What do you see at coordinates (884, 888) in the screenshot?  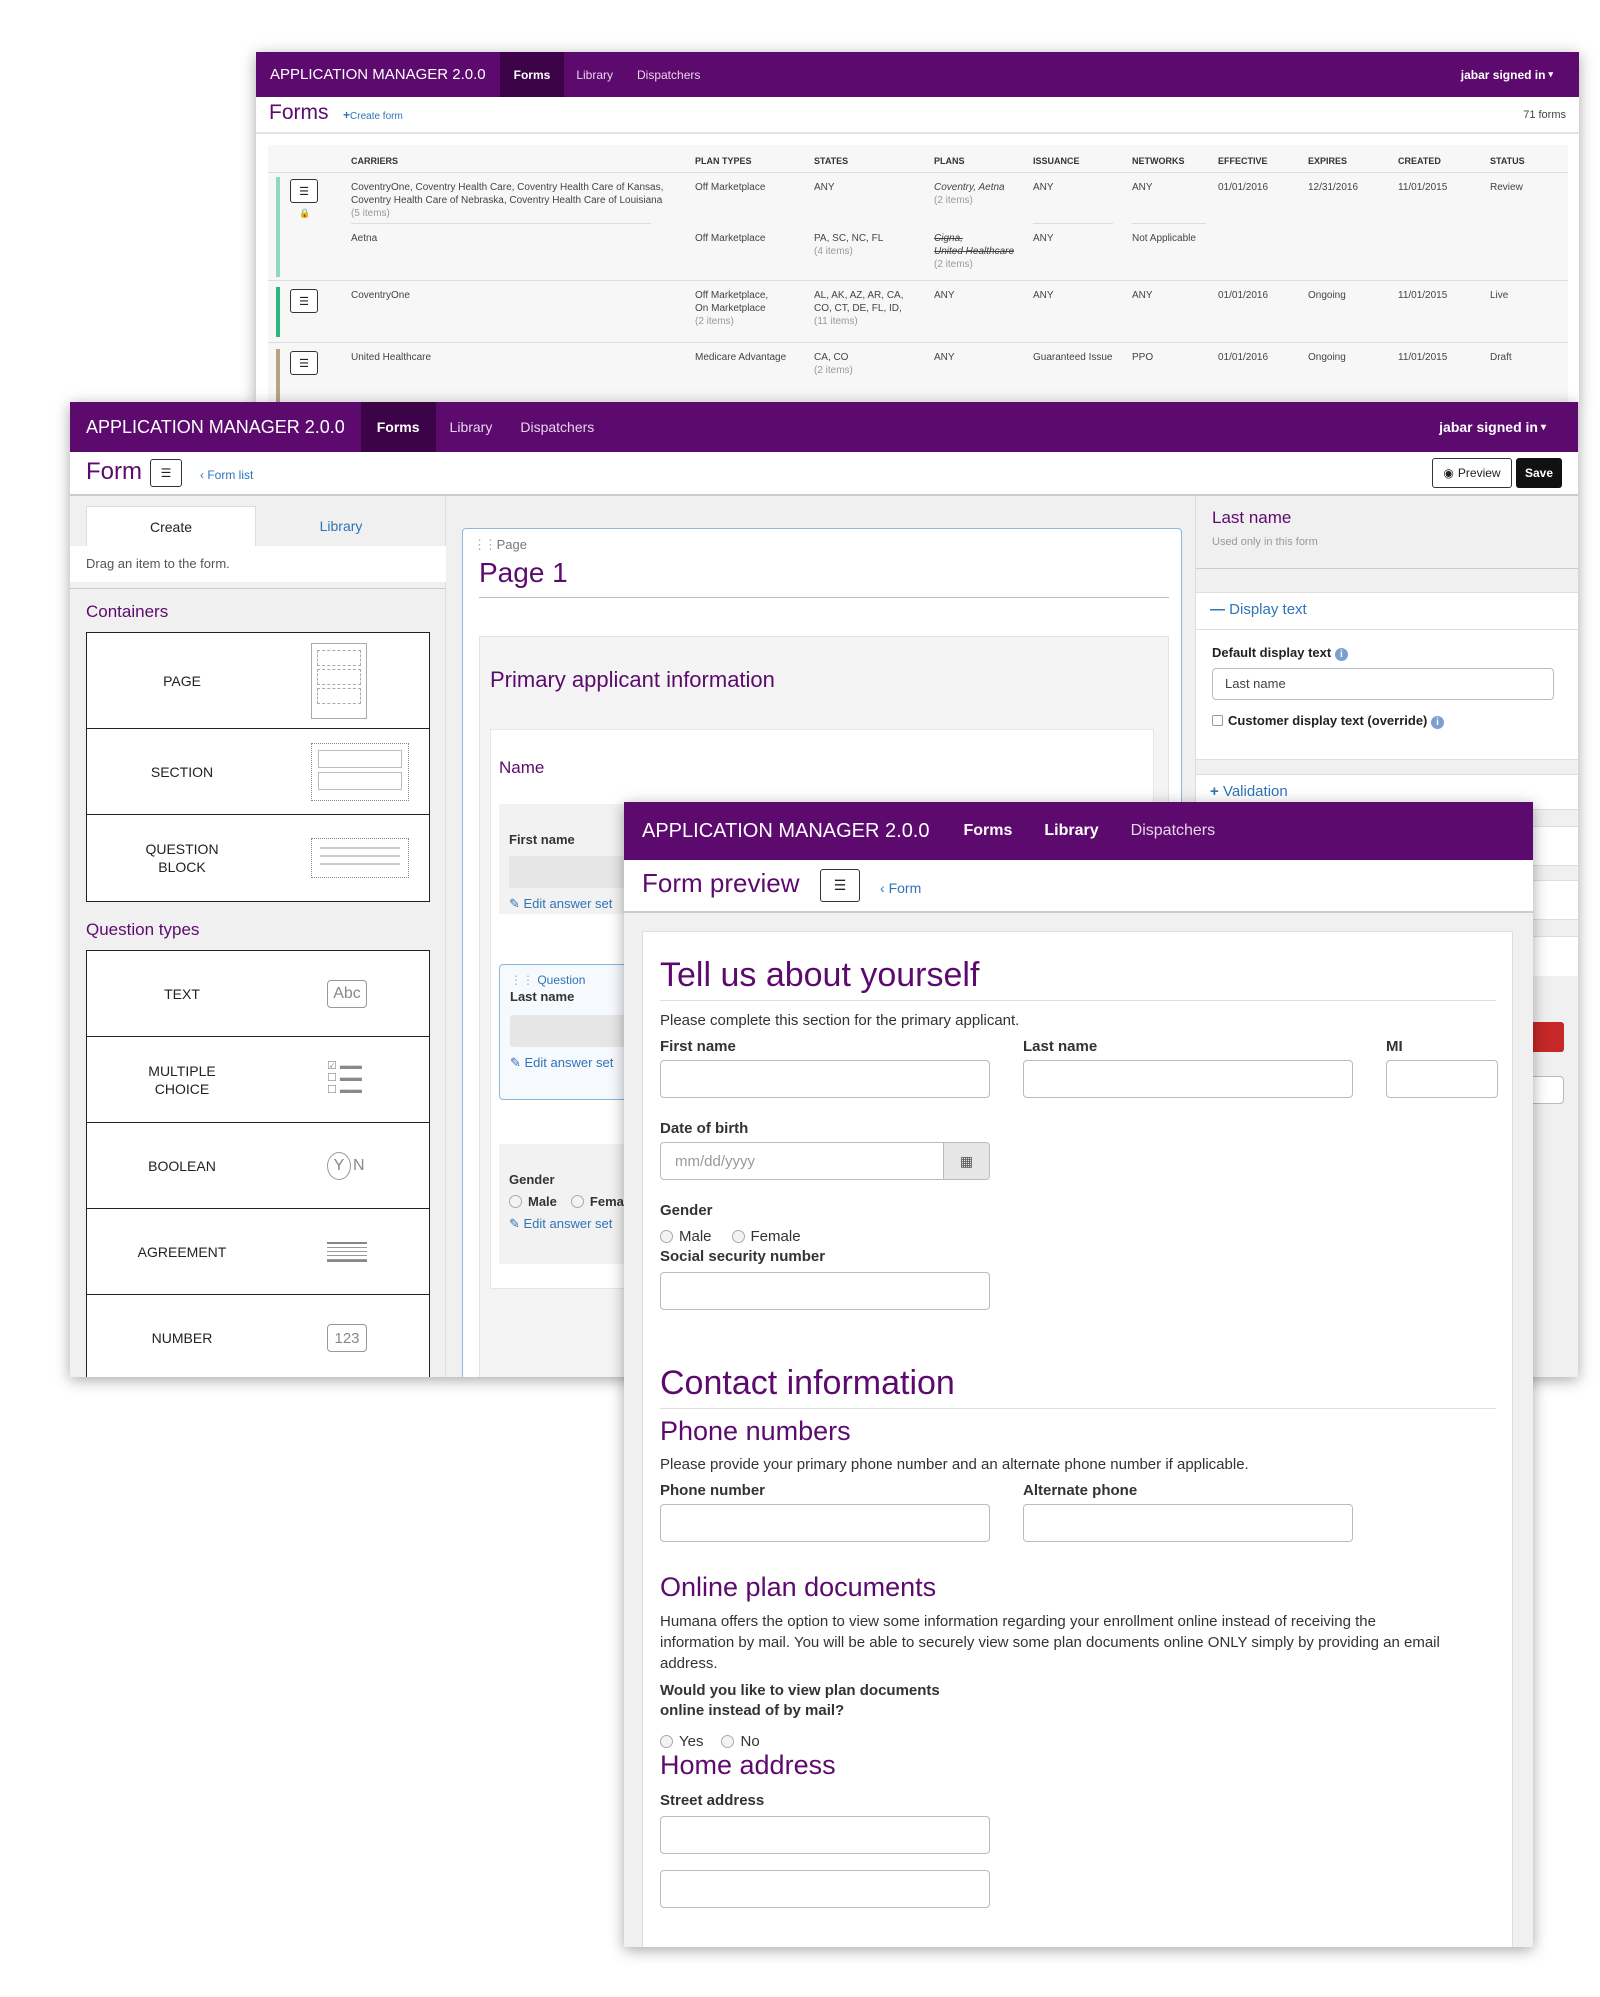 I see `chevron-left-icon: ‹` at bounding box center [884, 888].